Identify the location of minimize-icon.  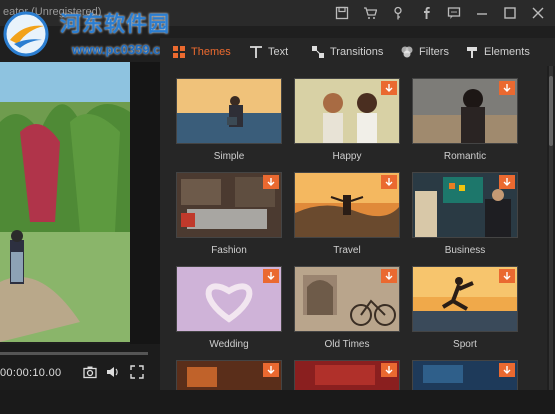
(482, 13).